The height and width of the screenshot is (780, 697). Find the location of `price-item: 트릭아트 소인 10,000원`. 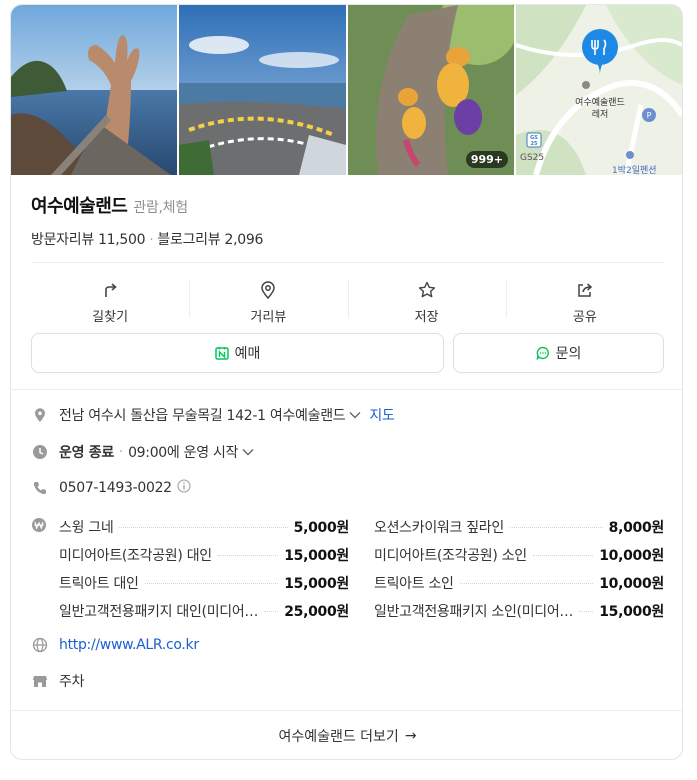

price-item: 트릭아트 소인 10,000원 is located at coordinates (519, 584).